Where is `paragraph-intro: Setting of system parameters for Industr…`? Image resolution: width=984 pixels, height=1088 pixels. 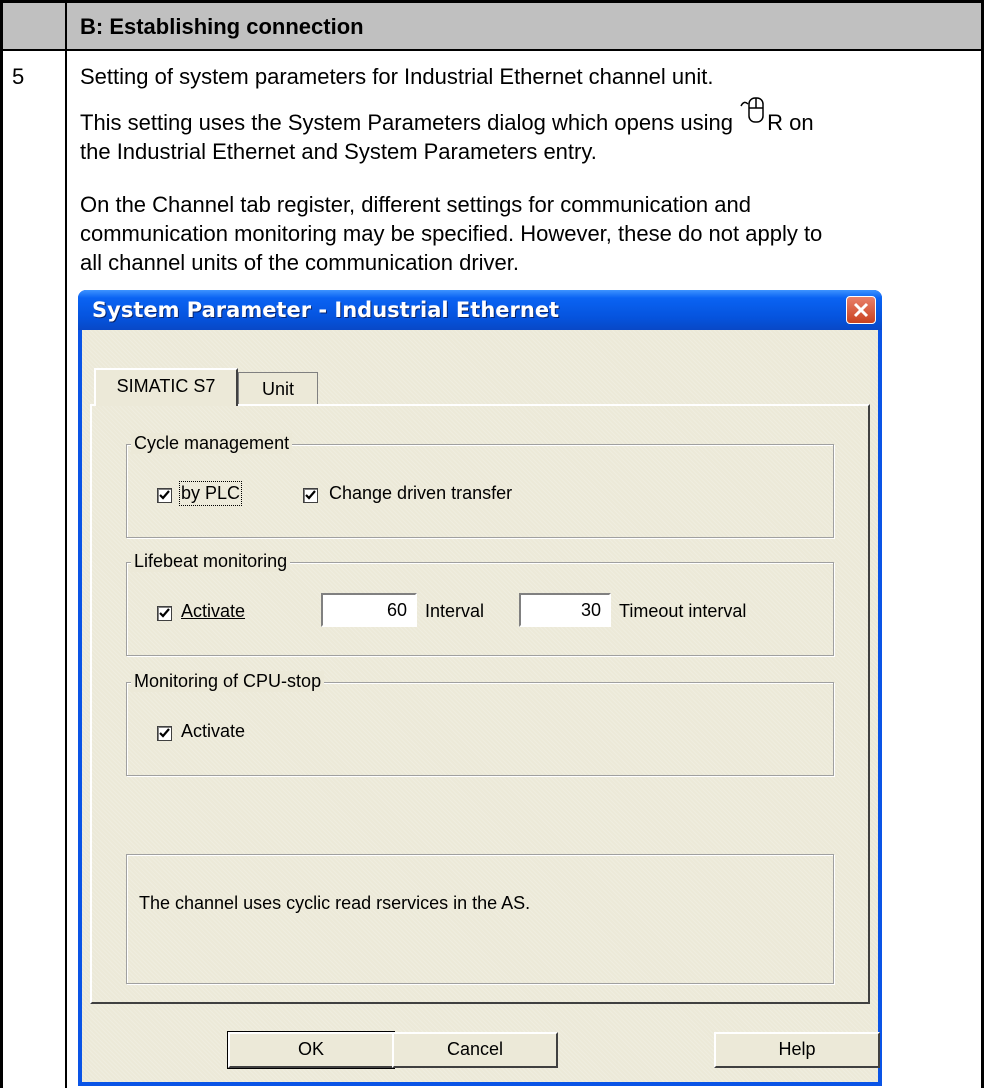 paragraph-intro: Setting of system parameters for Industr… is located at coordinates (397, 76).